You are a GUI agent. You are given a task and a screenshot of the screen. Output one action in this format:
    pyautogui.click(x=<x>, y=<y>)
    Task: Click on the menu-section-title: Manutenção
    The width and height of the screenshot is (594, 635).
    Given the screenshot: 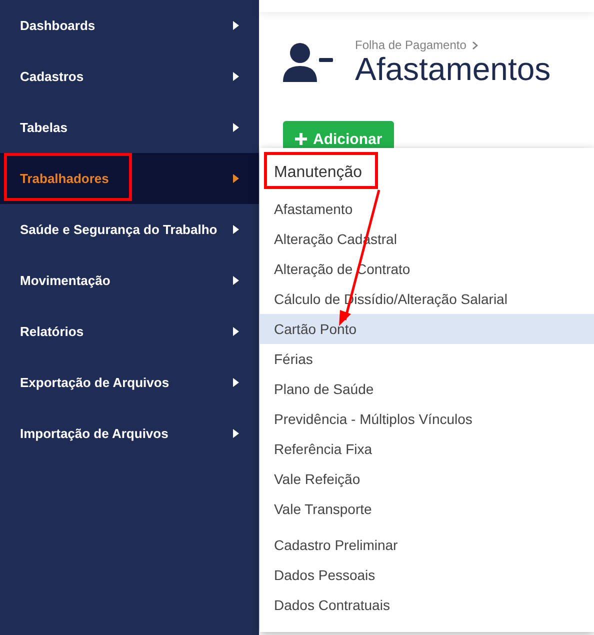 What is the action you would take?
    pyautogui.click(x=427, y=173)
    